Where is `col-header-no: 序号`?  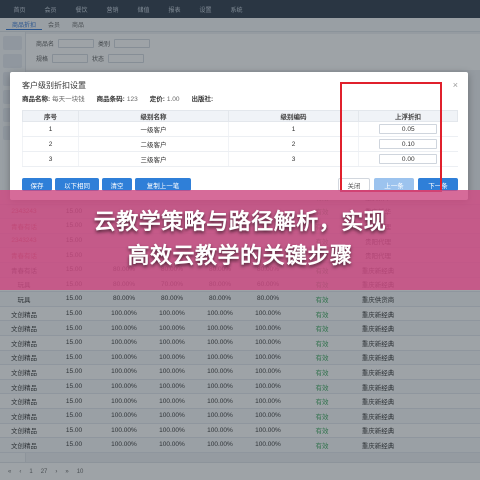
col-header-no: 序号 is located at coordinates (50, 116).